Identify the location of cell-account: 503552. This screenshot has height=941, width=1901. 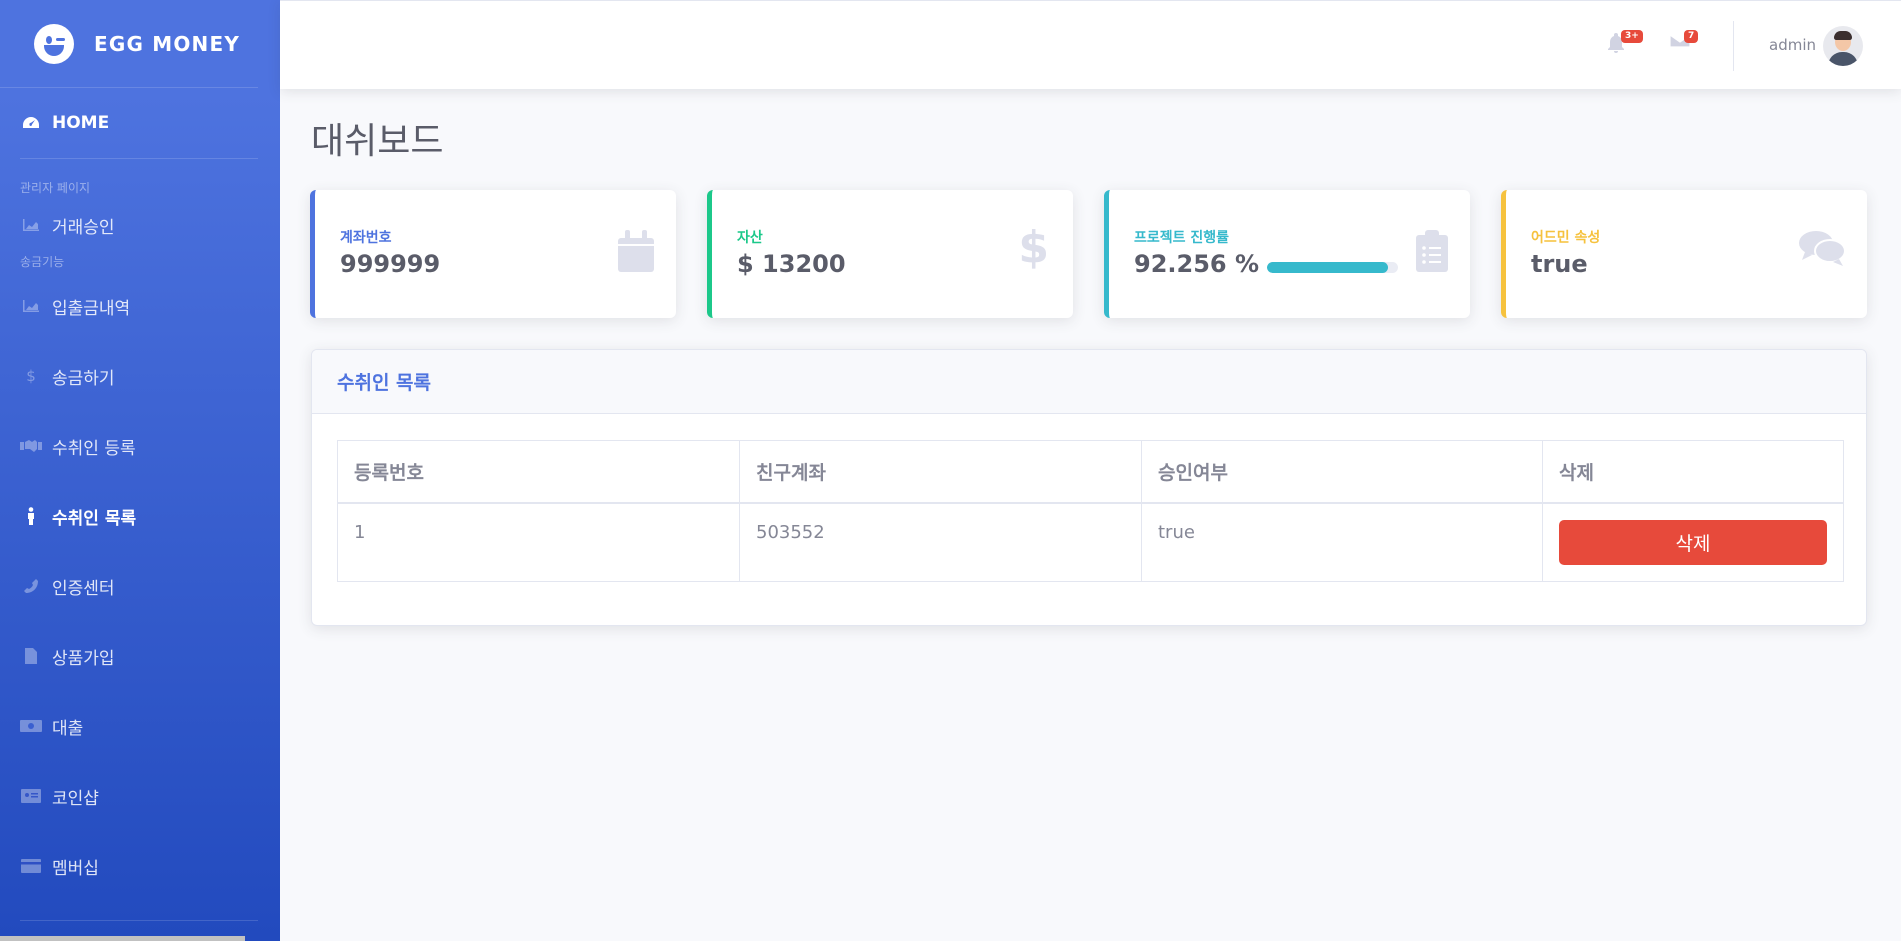
(940, 542).